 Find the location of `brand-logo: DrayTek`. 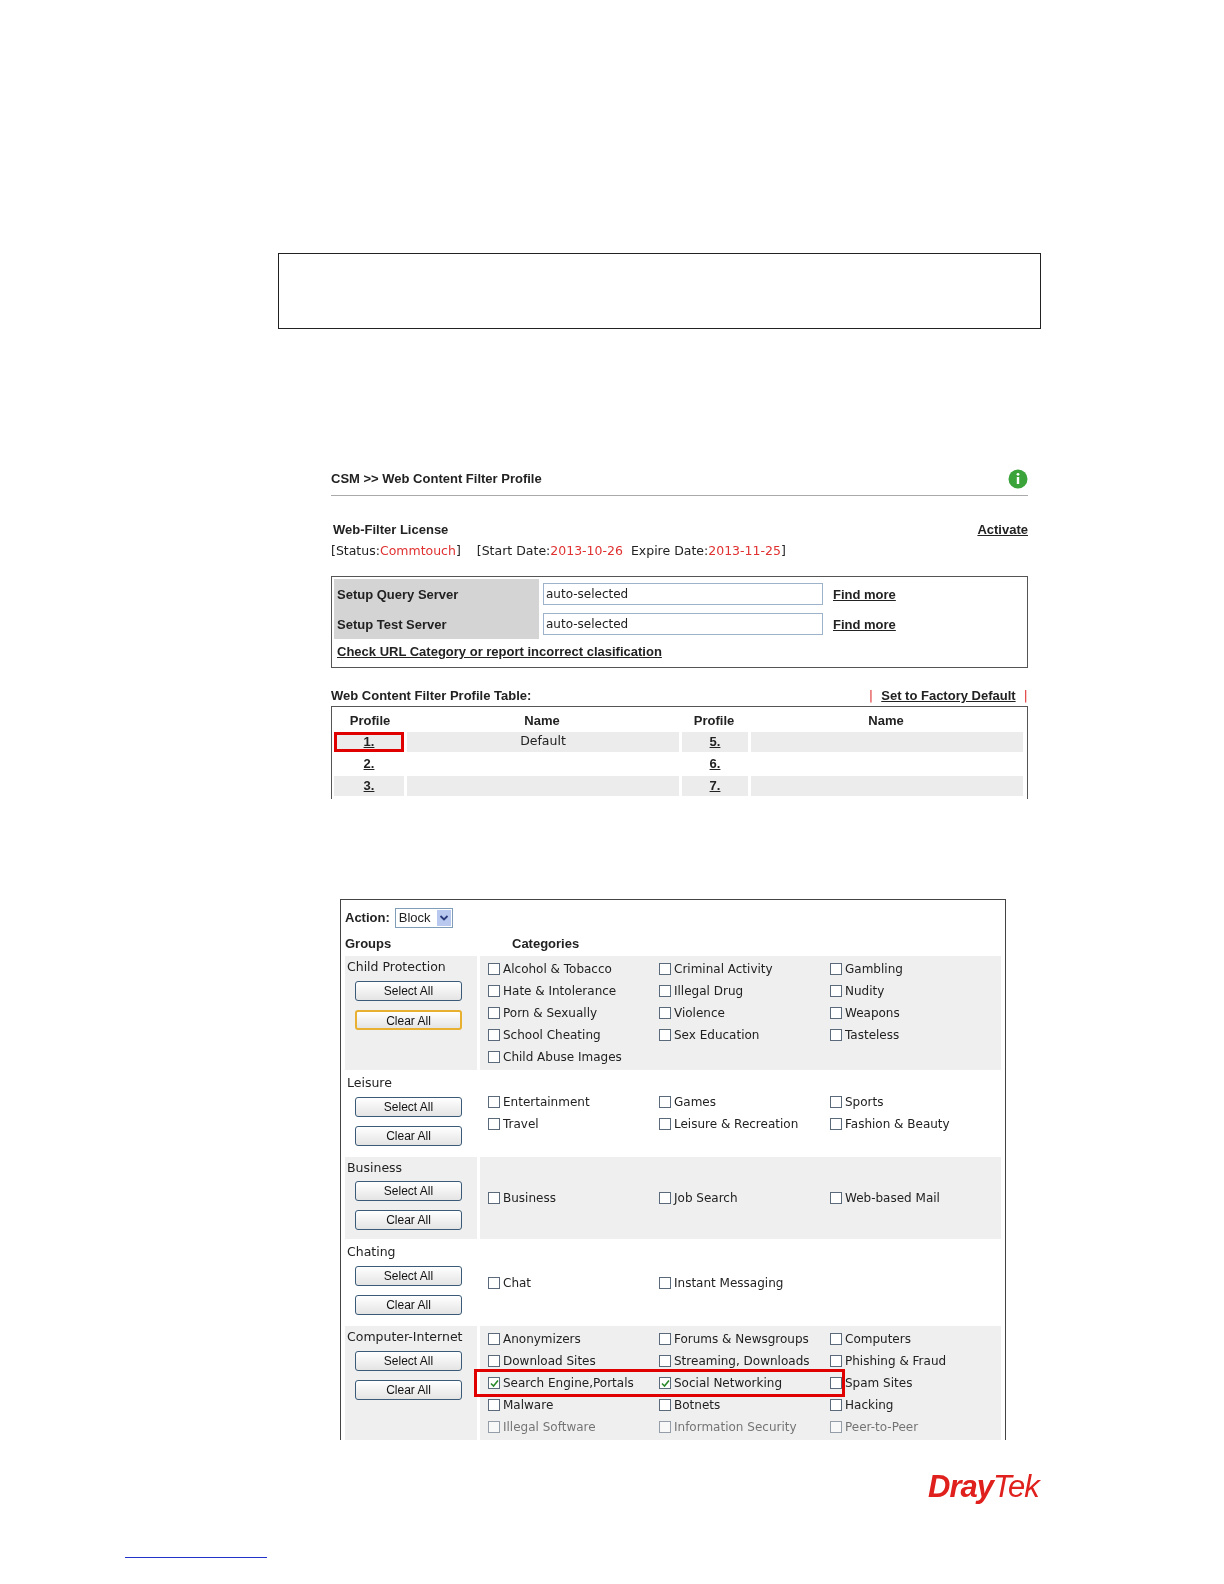

brand-logo: DrayTek is located at coordinates (983, 1487).